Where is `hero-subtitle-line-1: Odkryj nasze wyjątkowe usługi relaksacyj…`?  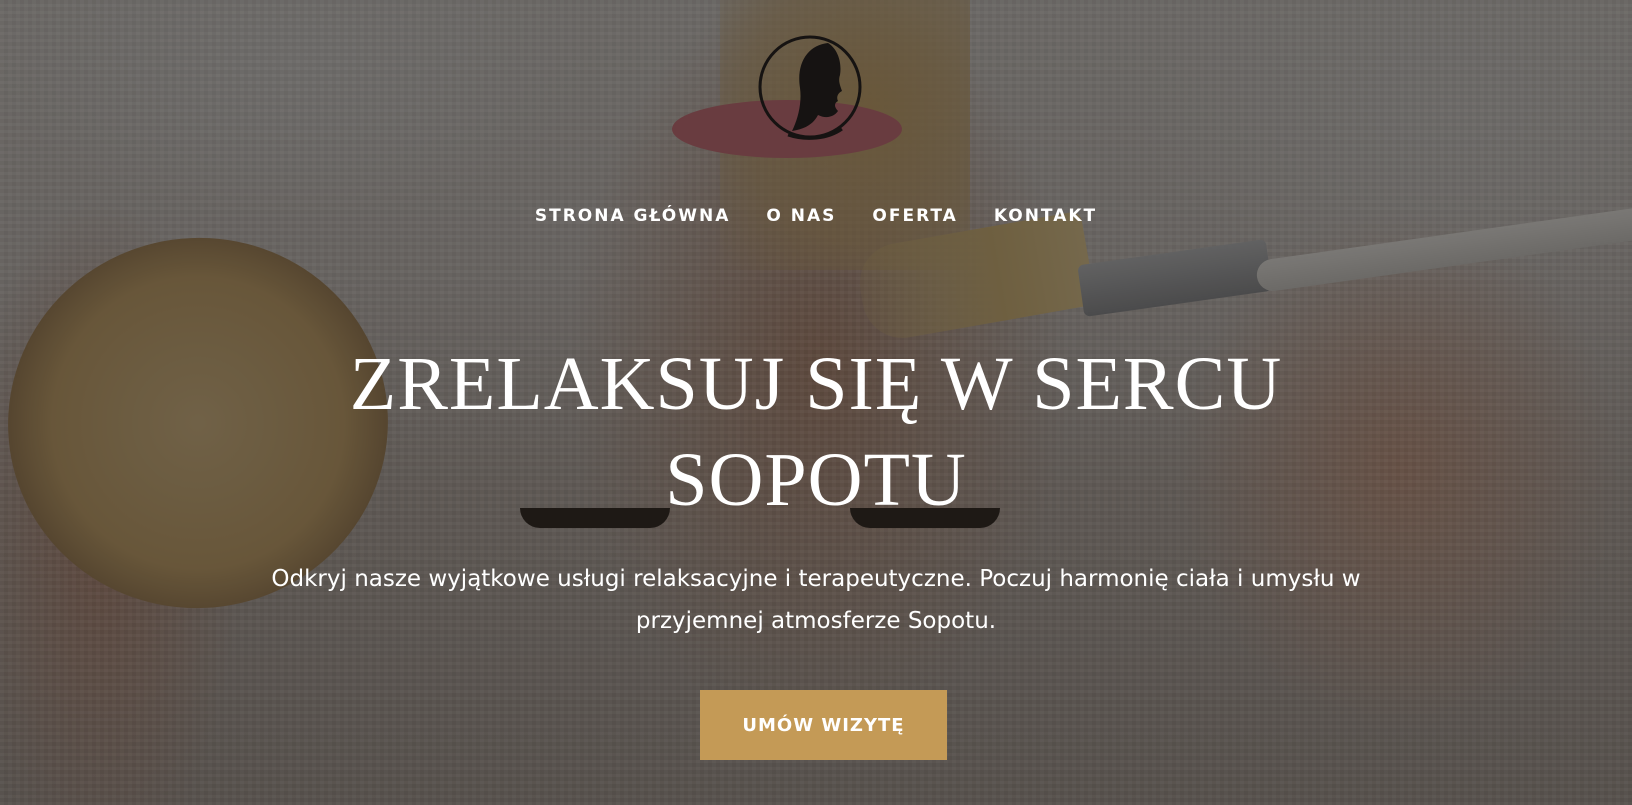
hero-subtitle-line-1: Odkryj nasze wyjątkowe usługi relaksacyj… is located at coordinates (816, 579).